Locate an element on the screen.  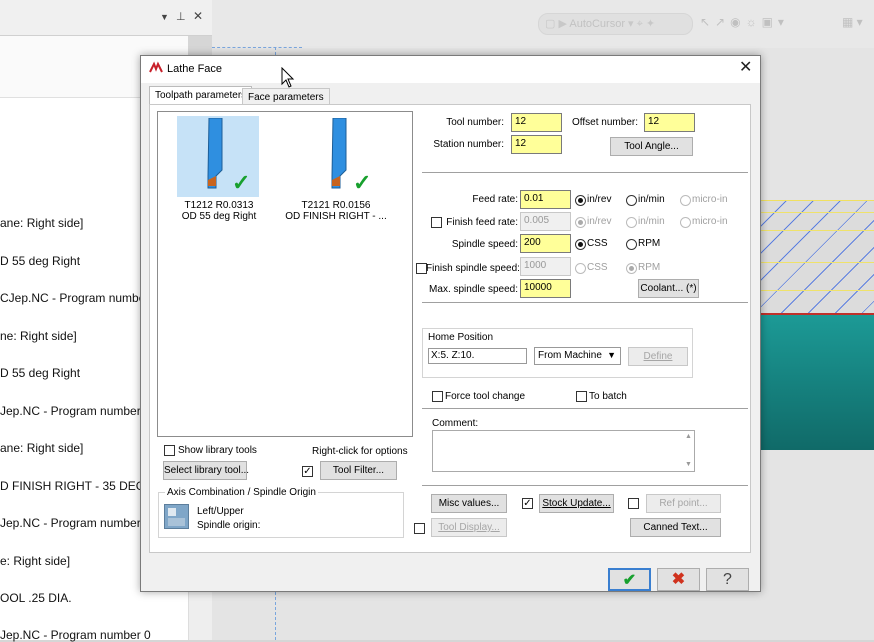
spindle-rpm-radio is located at coordinates (631, 244).